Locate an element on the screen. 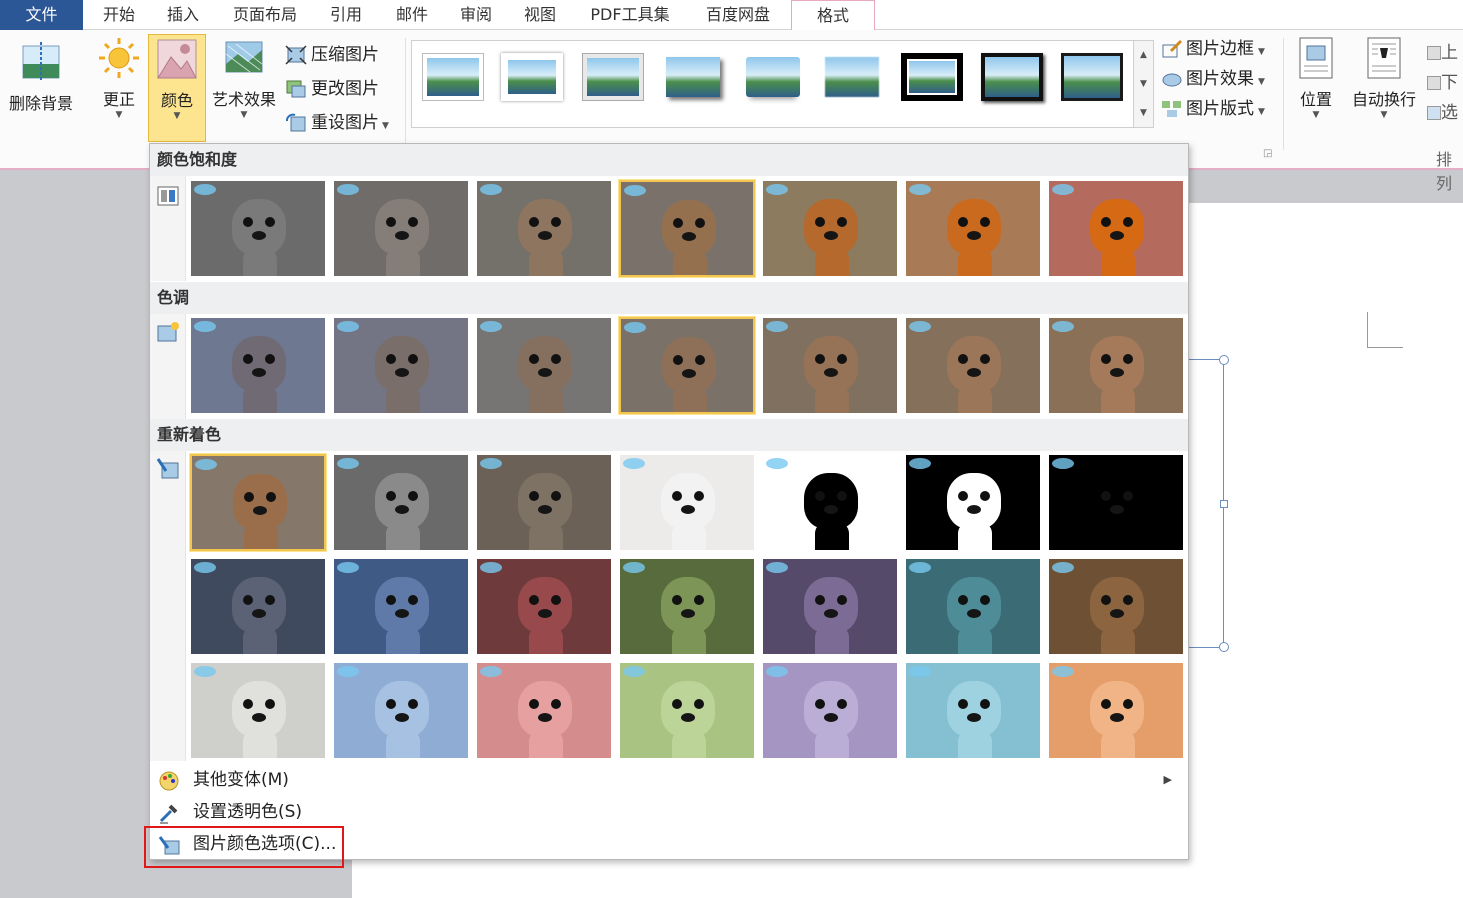  gallery-scrollbar: ▲ ▼ ▼ is located at coordinates (1144, 84).